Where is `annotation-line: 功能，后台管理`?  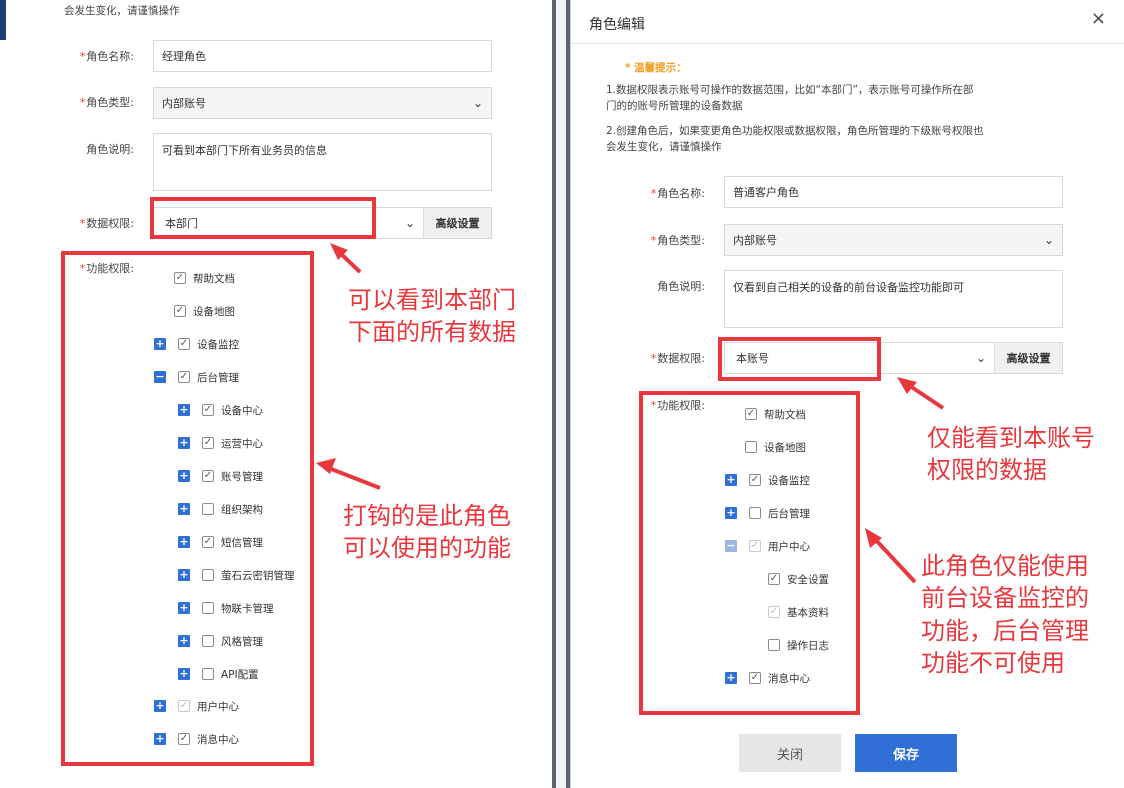 annotation-line: 功能，后台管理 is located at coordinates (1005, 630).